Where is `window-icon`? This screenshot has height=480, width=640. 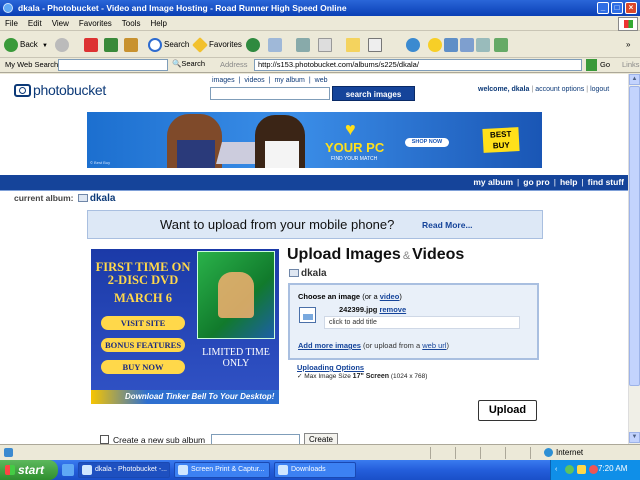
window-icon is located at coordinates (483, 44).